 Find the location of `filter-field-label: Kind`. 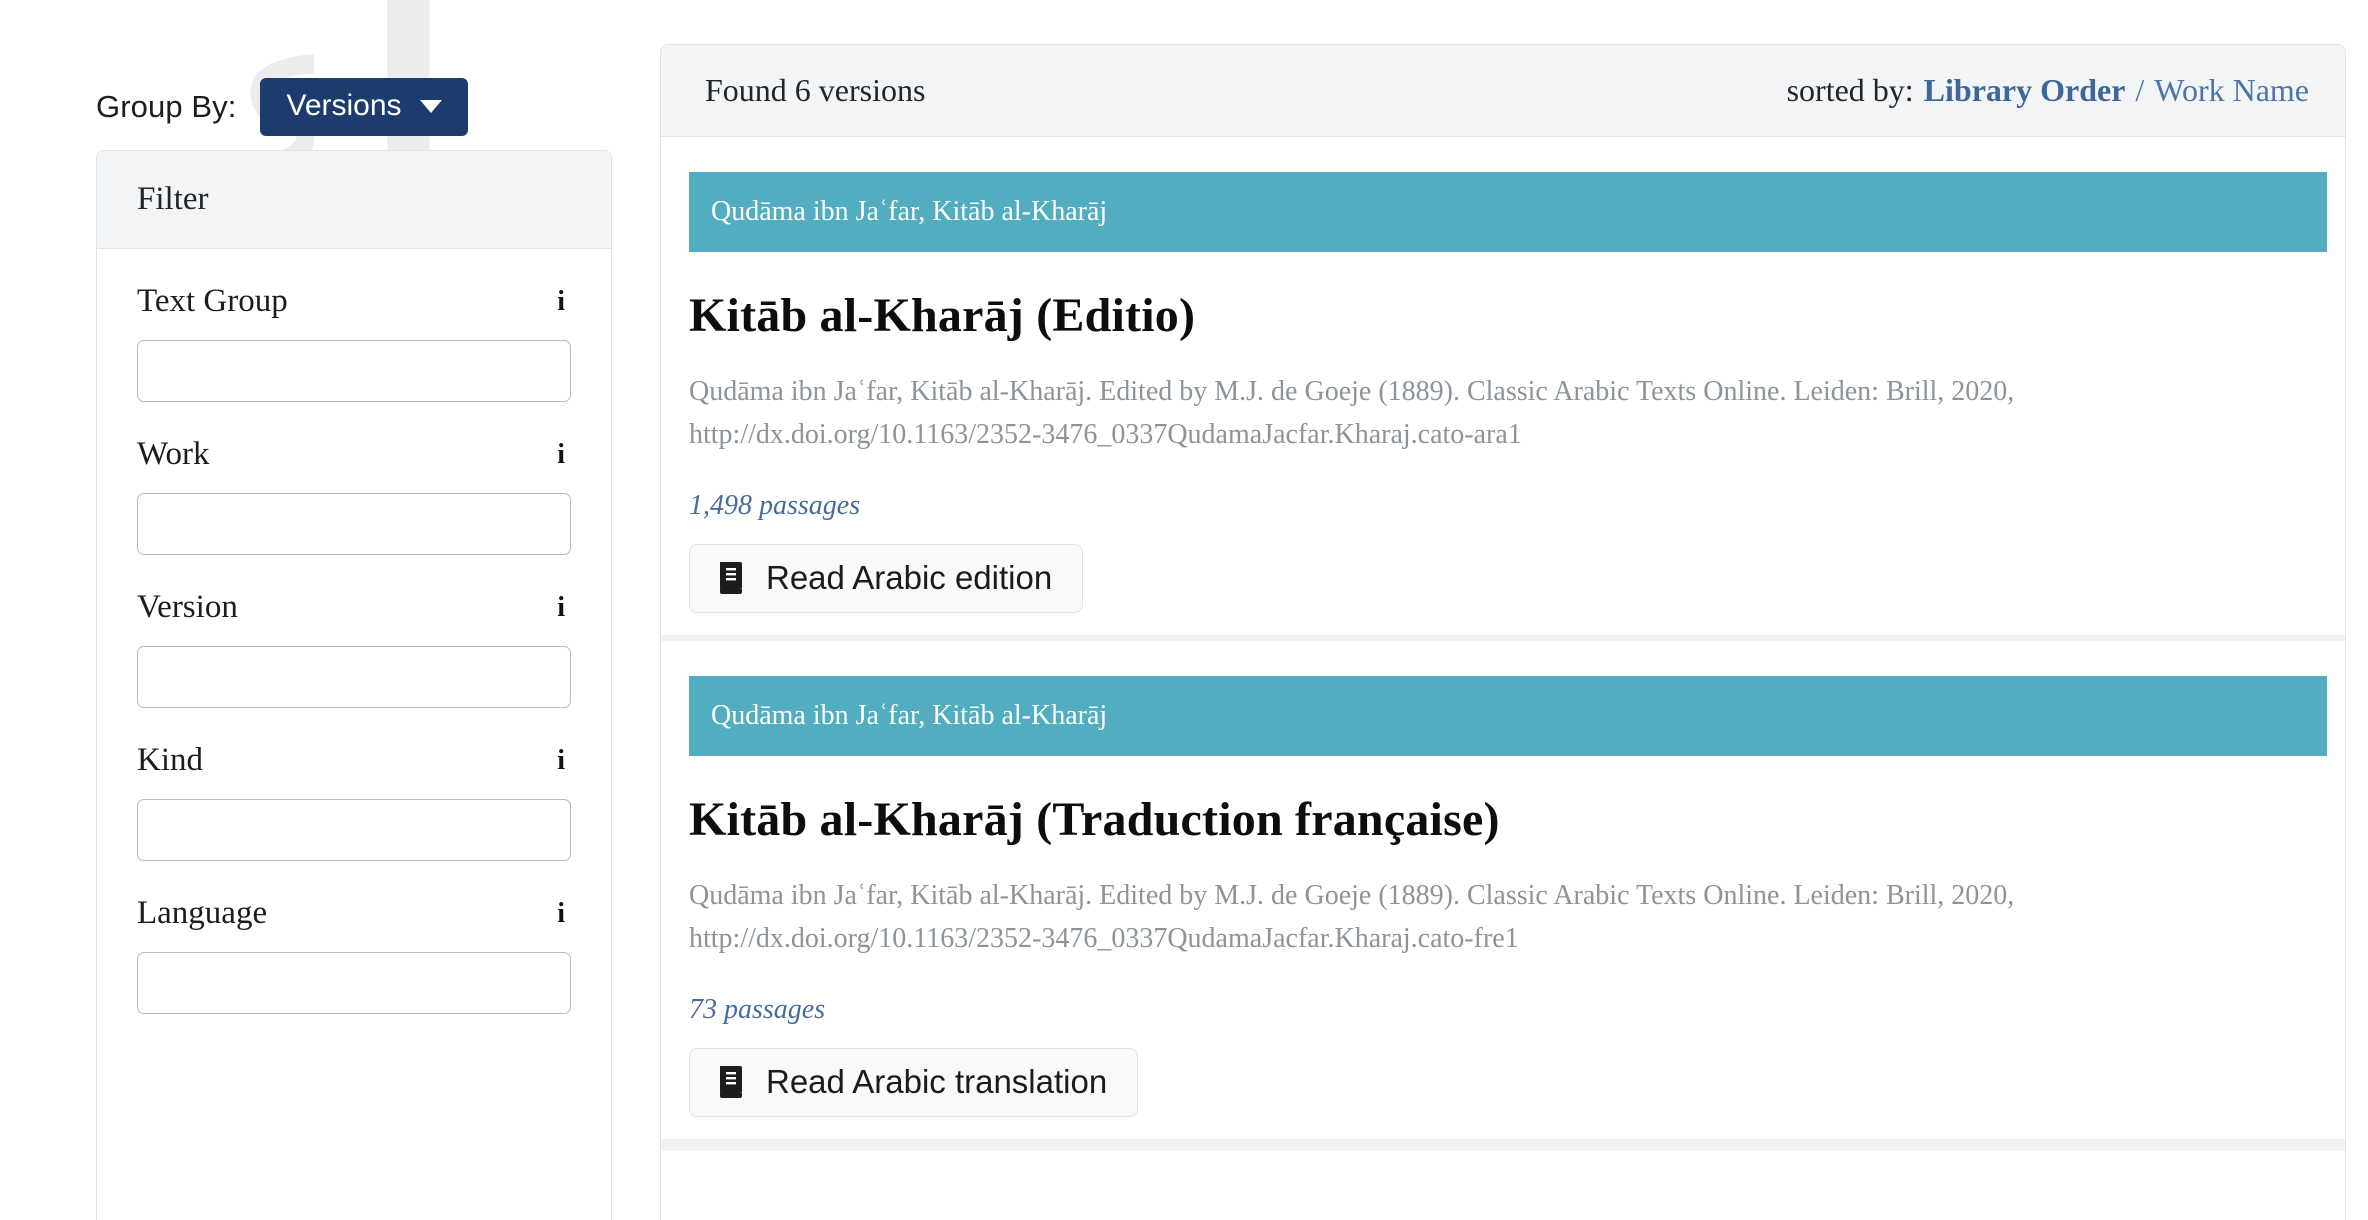

filter-field-label: Kind is located at coordinates (170, 760).